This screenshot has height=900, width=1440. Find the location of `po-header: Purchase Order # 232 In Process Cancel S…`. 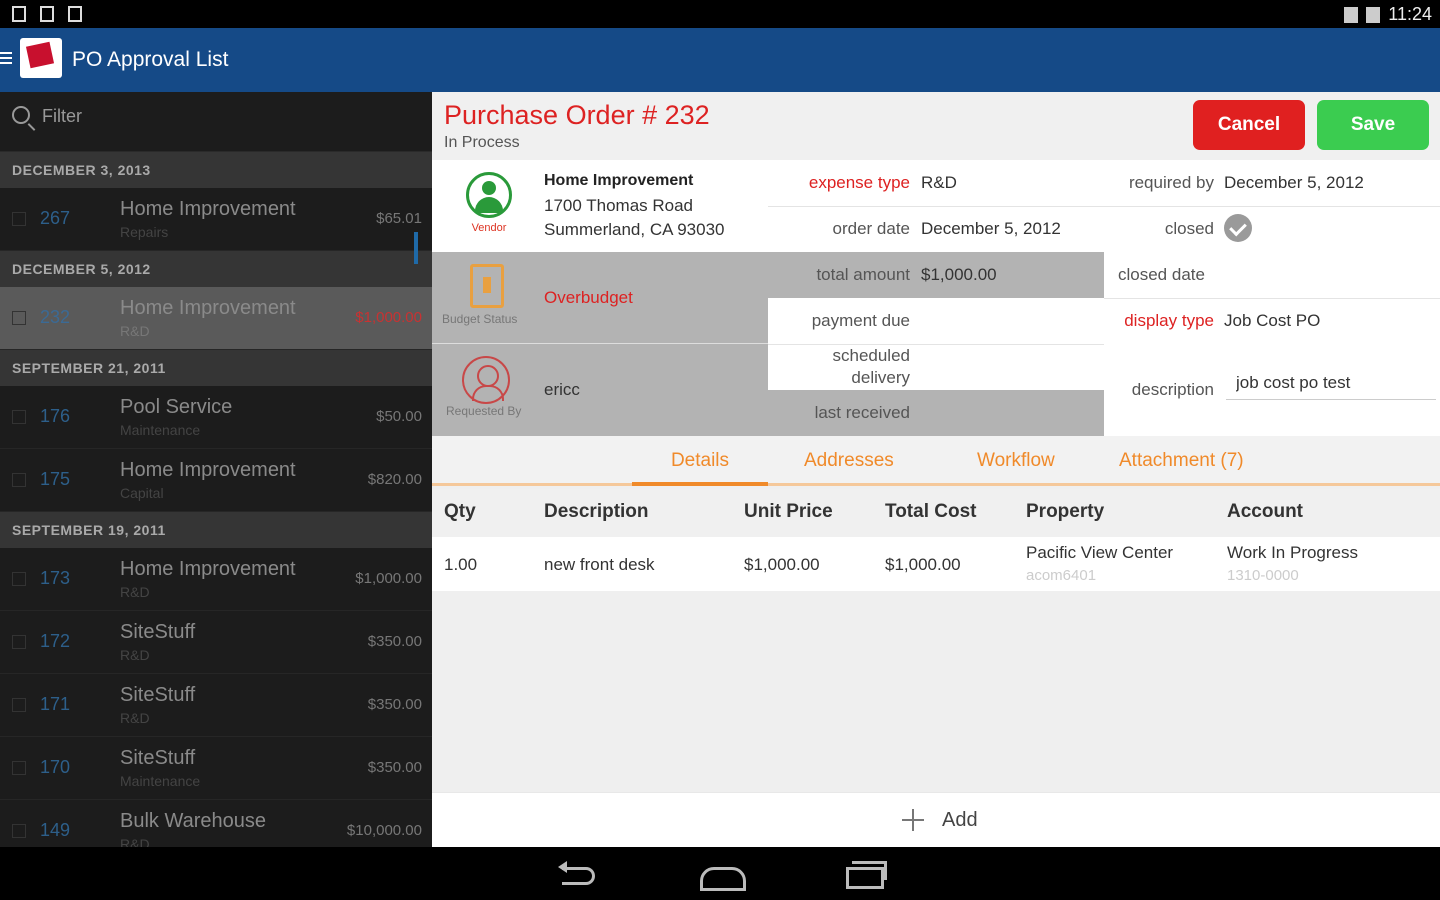

po-header: Purchase Order # 232 In Process Cancel S… is located at coordinates (936, 126).